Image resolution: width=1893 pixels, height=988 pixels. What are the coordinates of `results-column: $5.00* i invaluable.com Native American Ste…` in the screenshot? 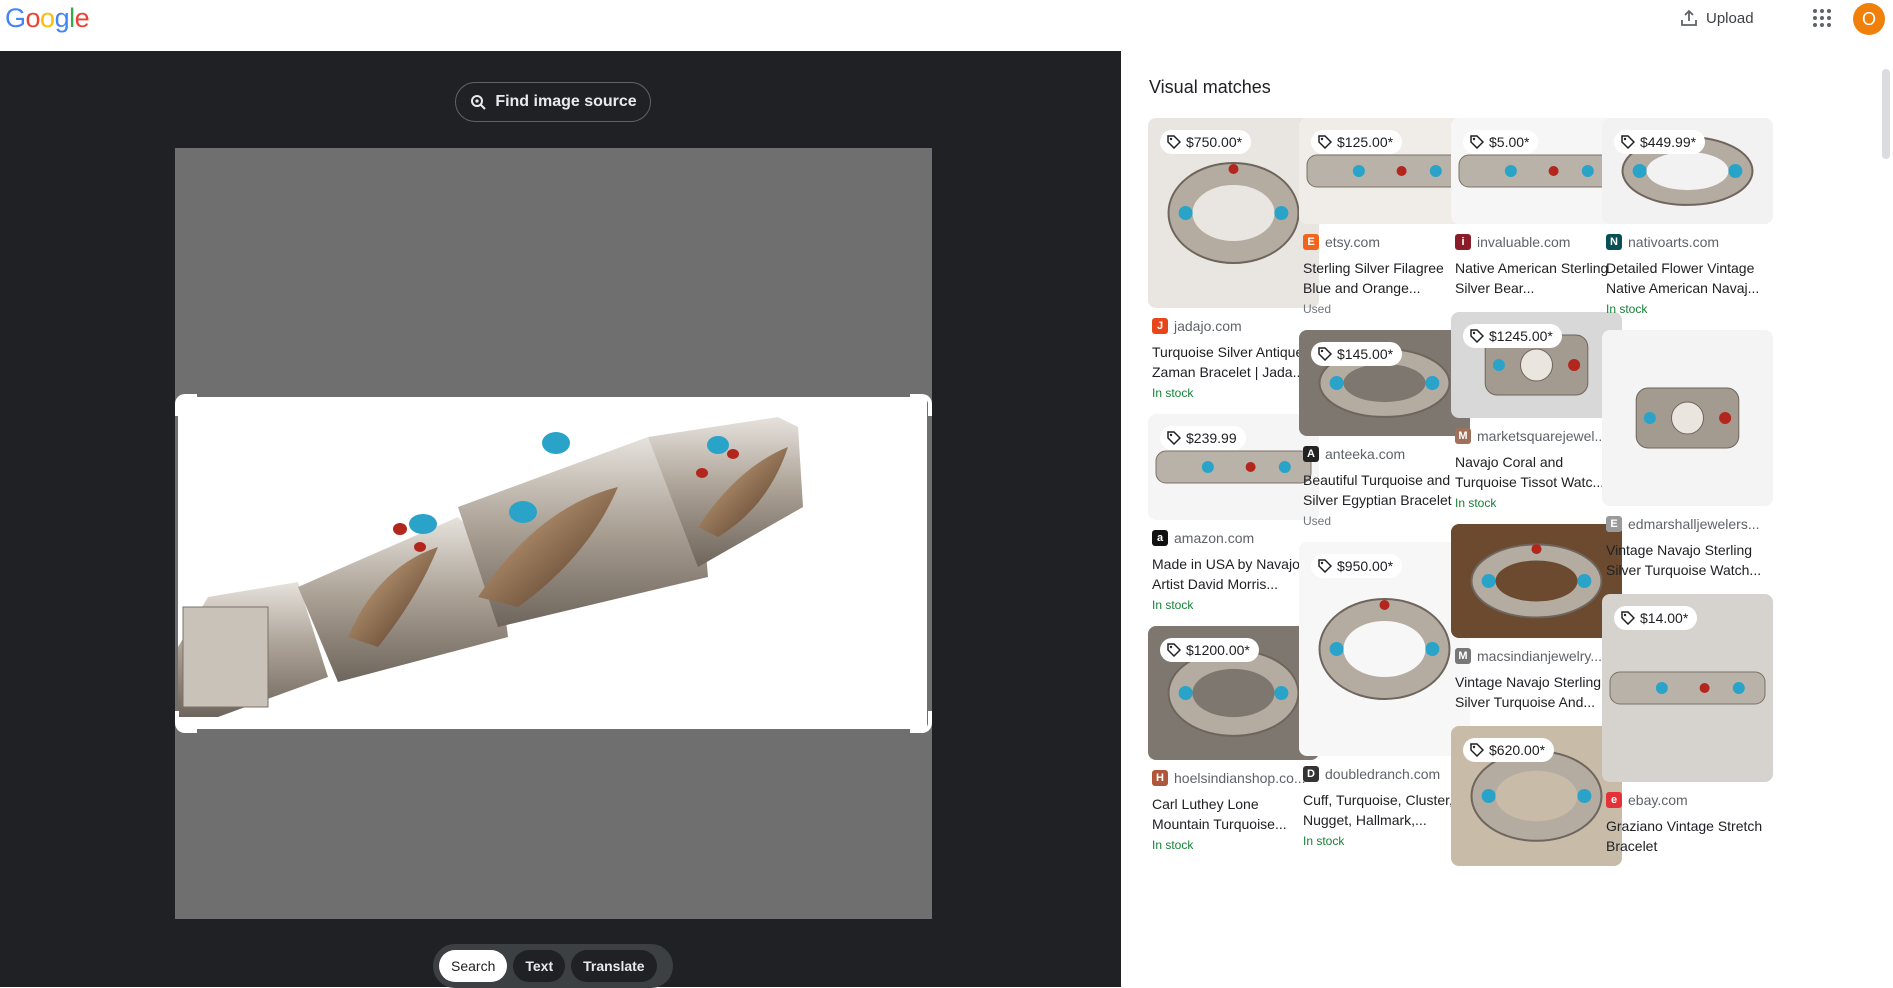 It's located at (1536, 499).